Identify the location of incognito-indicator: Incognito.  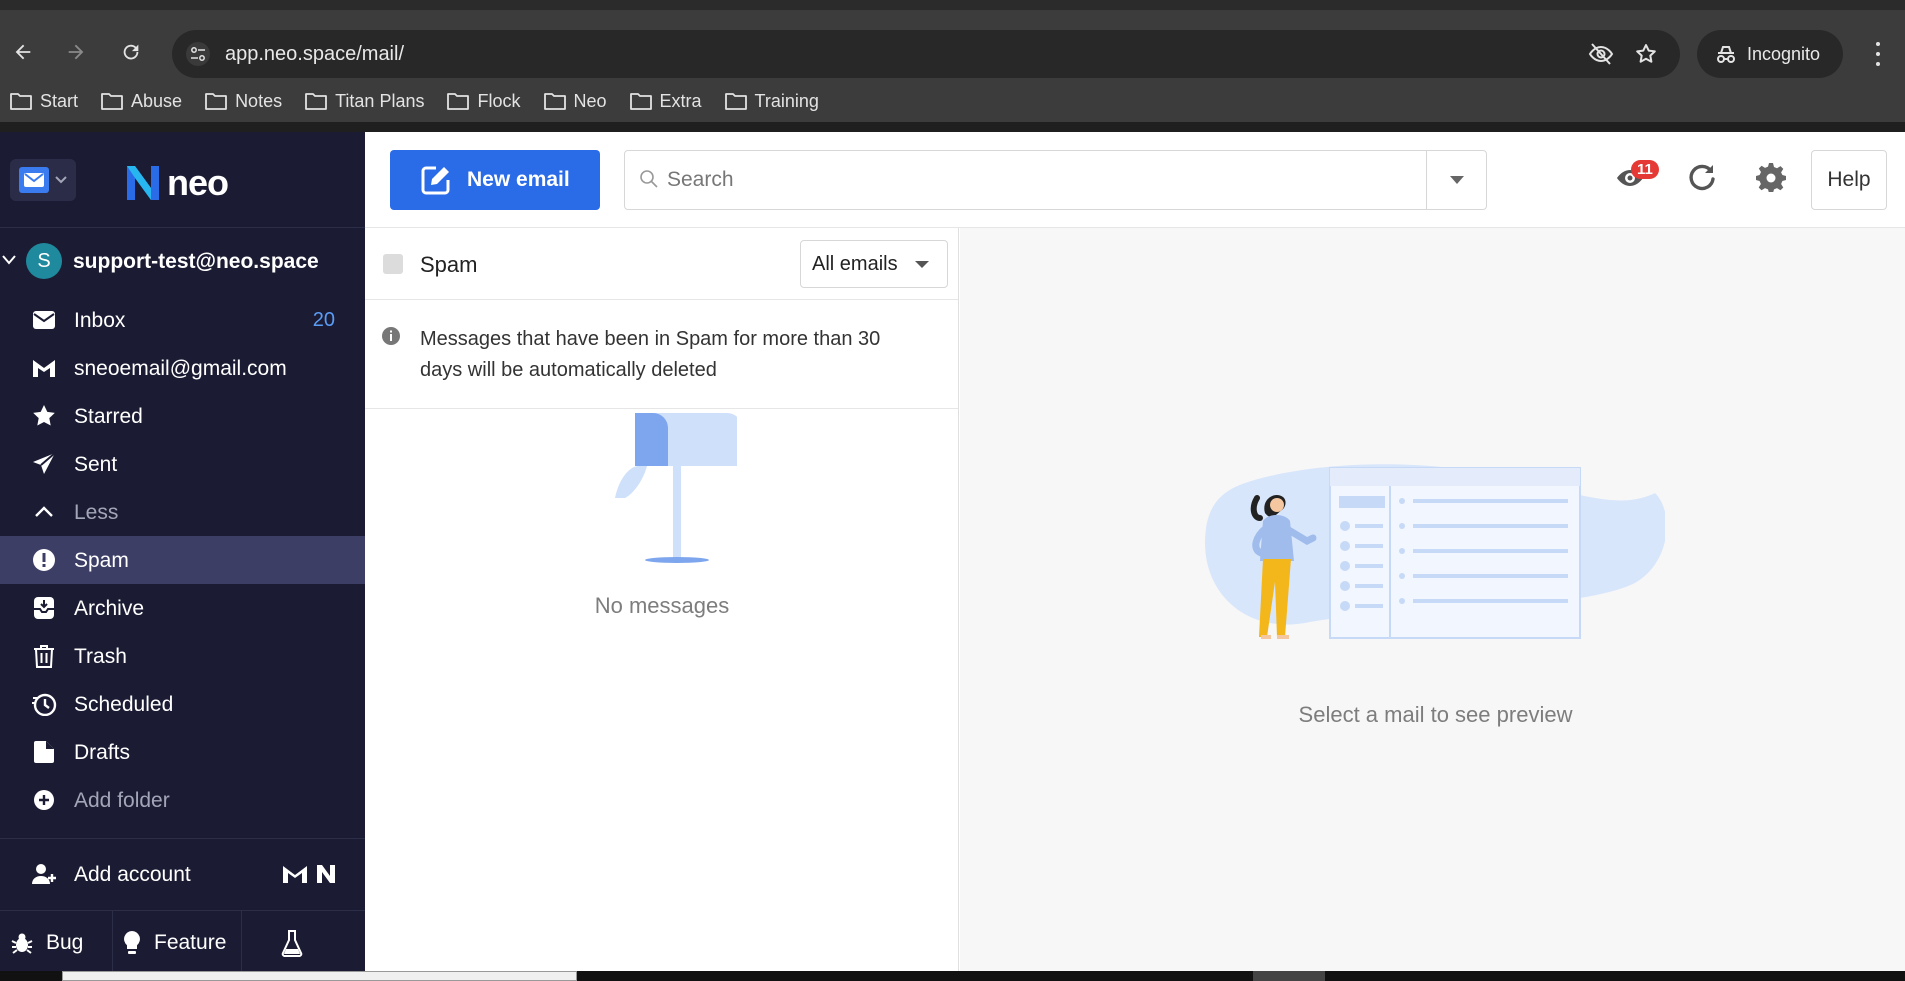
(1770, 54).